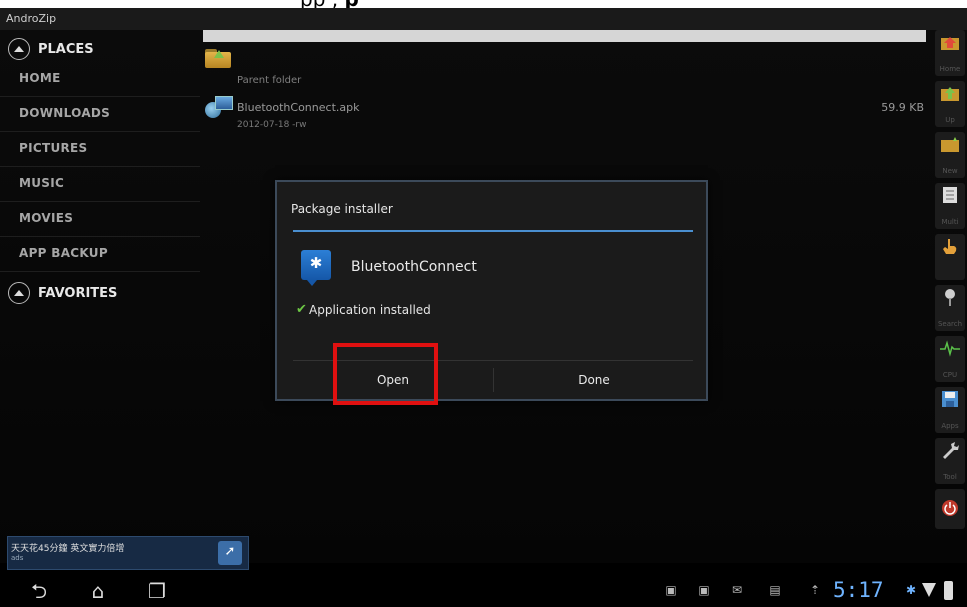  What do you see at coordinates (950, 69) in the screenshot?
I see `toolbar-label: Home` at bounding box center [950, 69].